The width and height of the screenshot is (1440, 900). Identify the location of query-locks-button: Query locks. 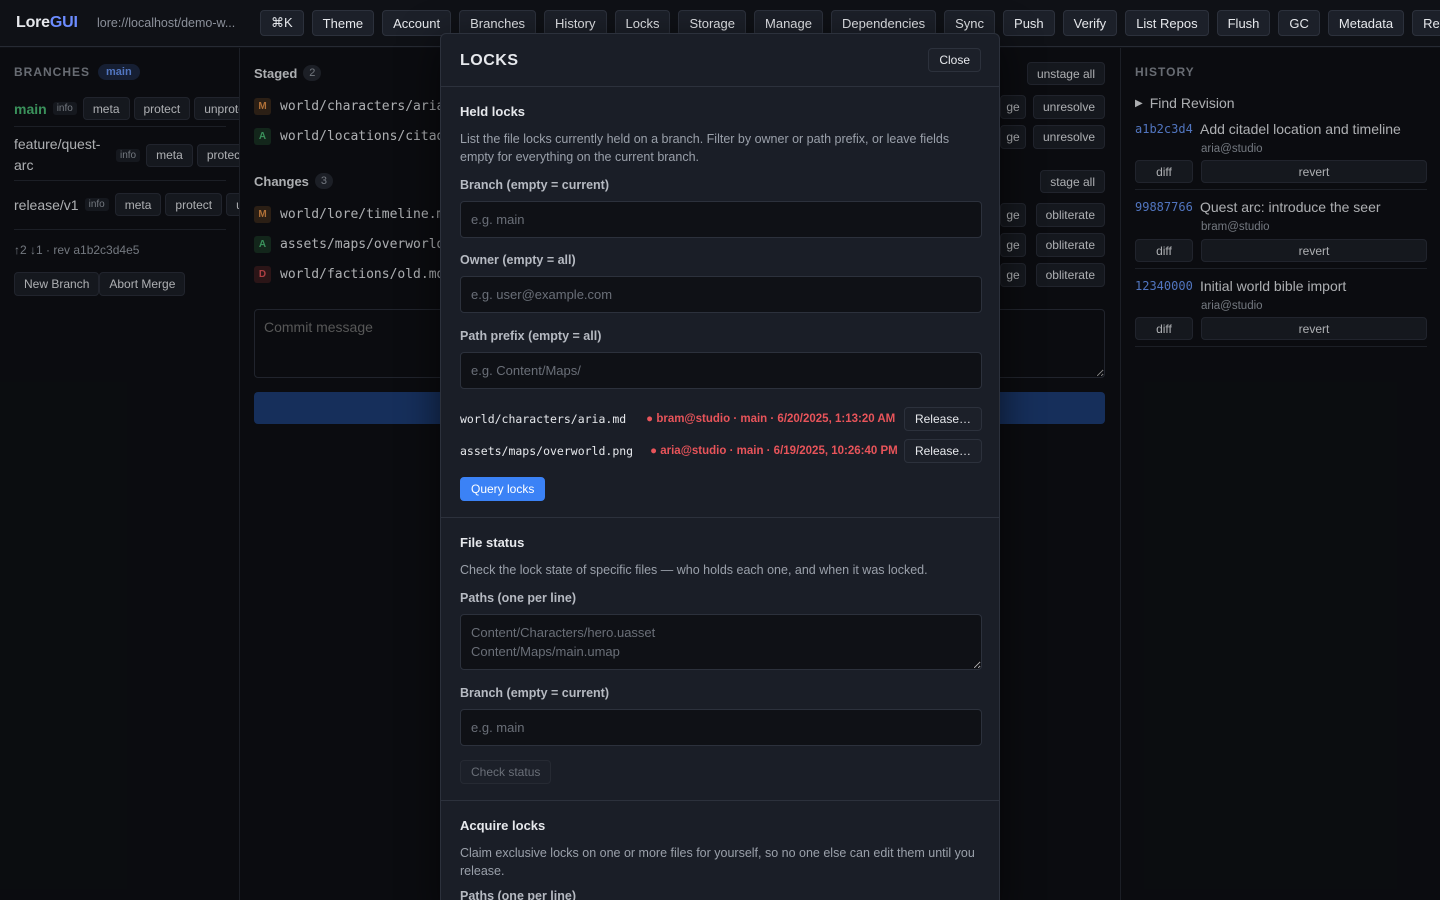
(503, 489).